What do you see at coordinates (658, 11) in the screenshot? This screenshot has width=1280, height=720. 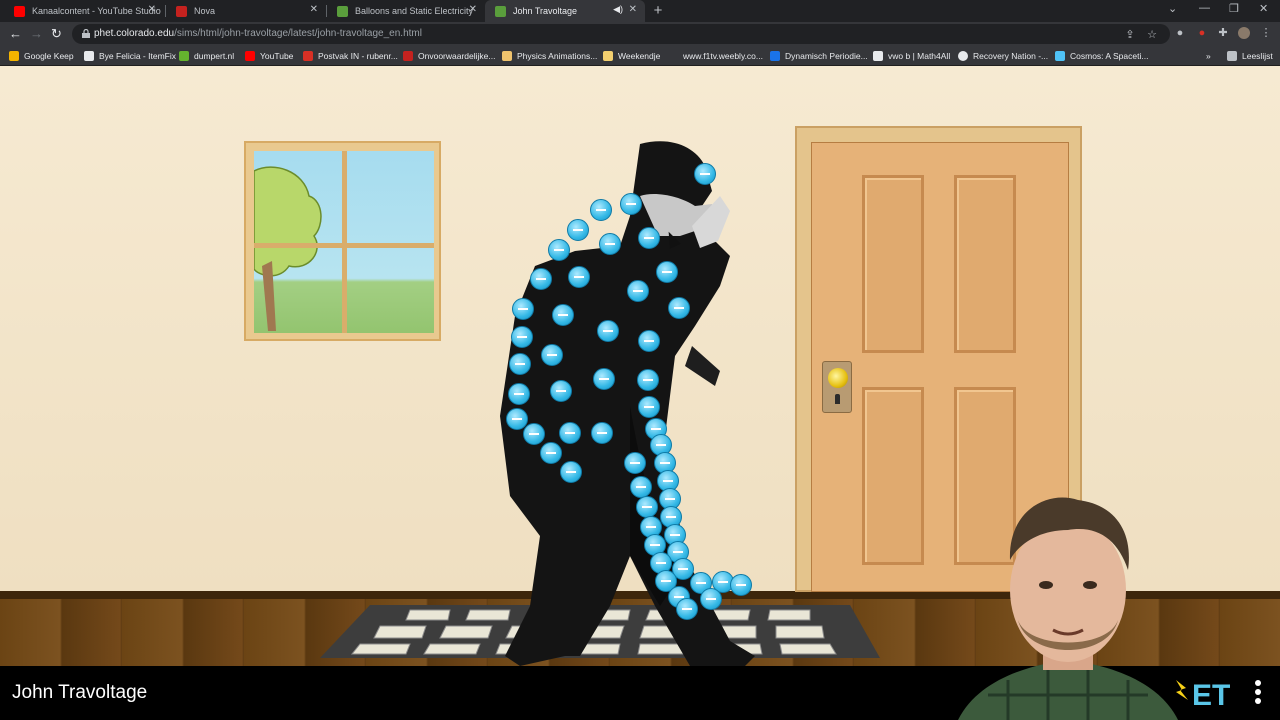 I see `new-tab-button: +` at bounding box center [658, 11].